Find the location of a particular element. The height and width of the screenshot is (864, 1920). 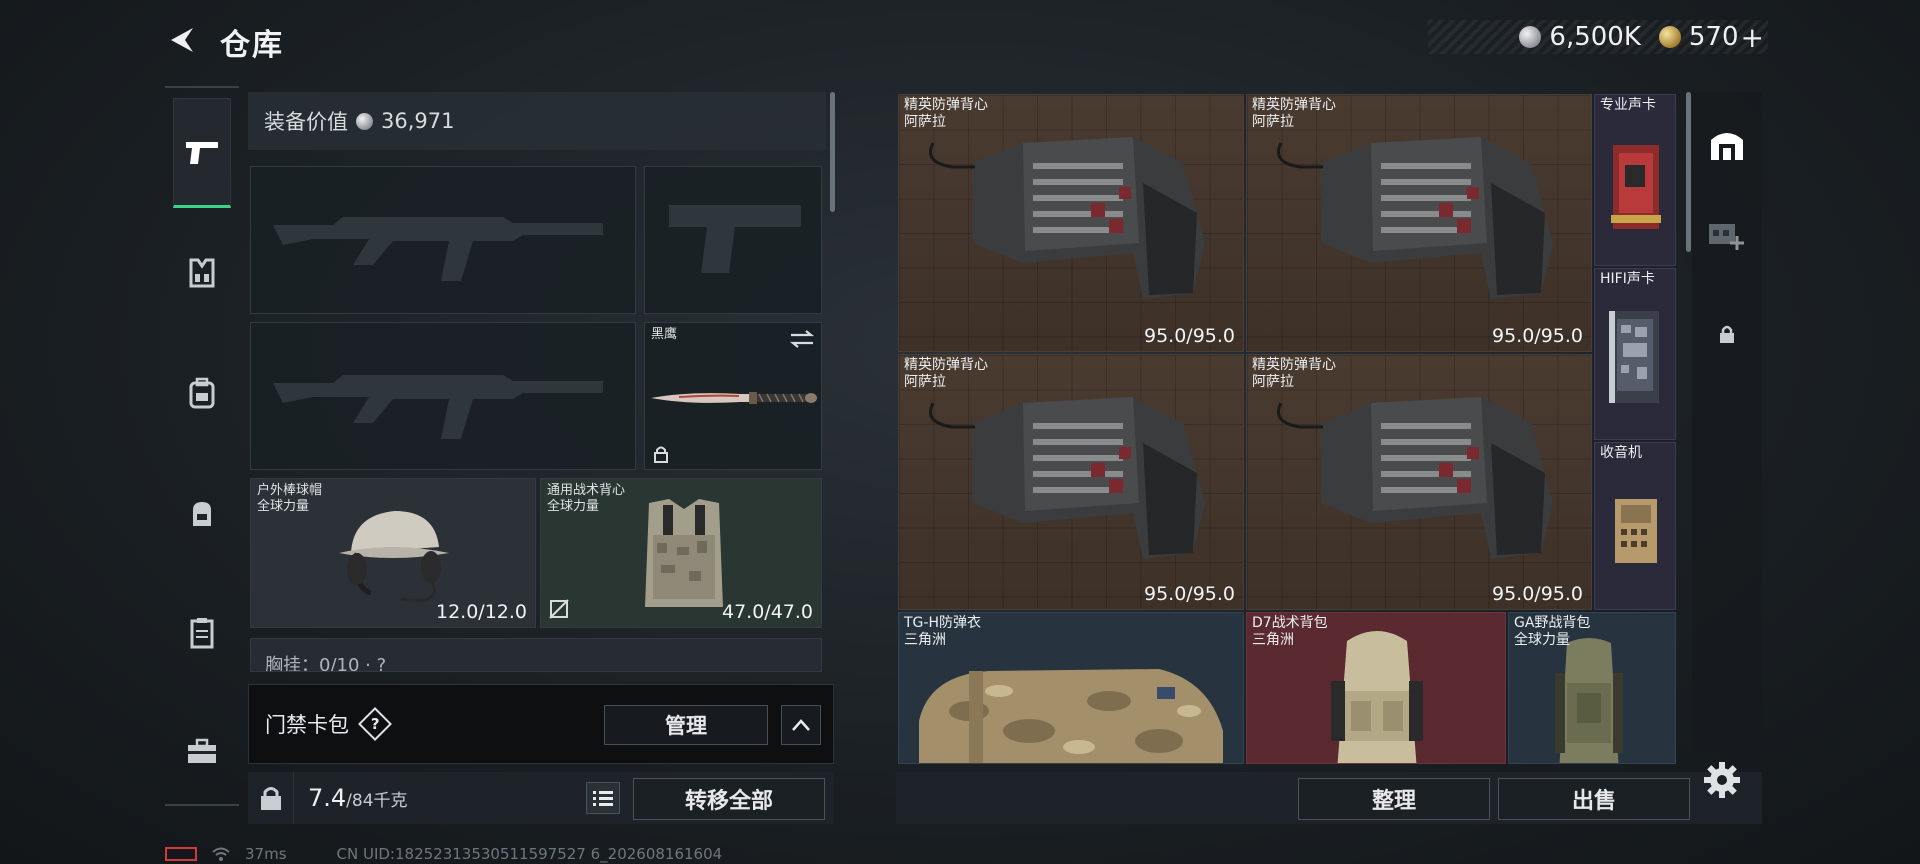

silver-currency: 6,500K is located at coordinates (1580, 37).